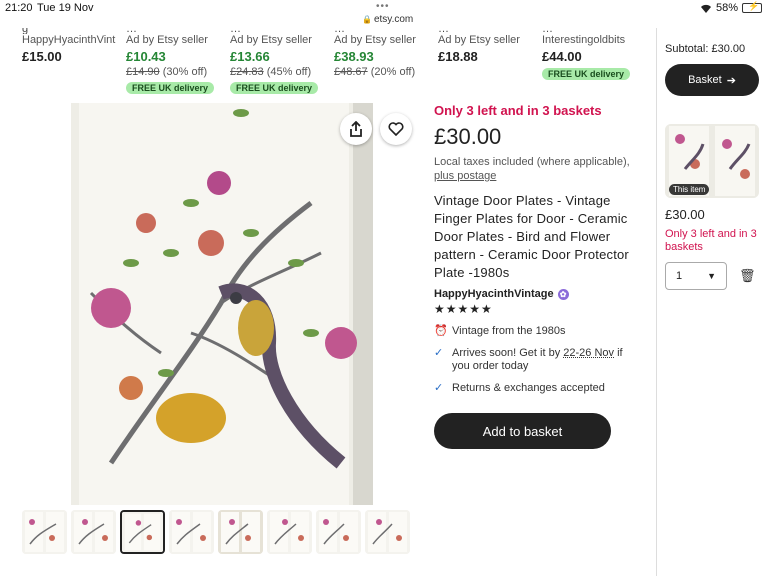 Image resolution: width=768 pixels, height=576 pixels. I want to click on charging-bolt-icon: ⚡, so click(754, 6).